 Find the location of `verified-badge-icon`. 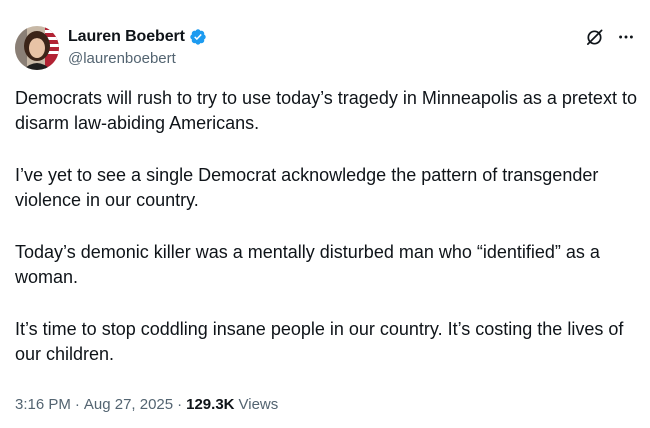

verified-badge-icon is located at coordinates (198, 37).